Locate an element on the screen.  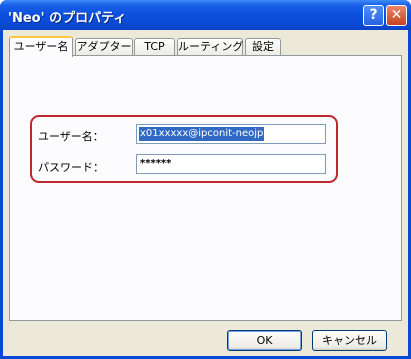
help-icon: ? is located at coordinates (373, 15).